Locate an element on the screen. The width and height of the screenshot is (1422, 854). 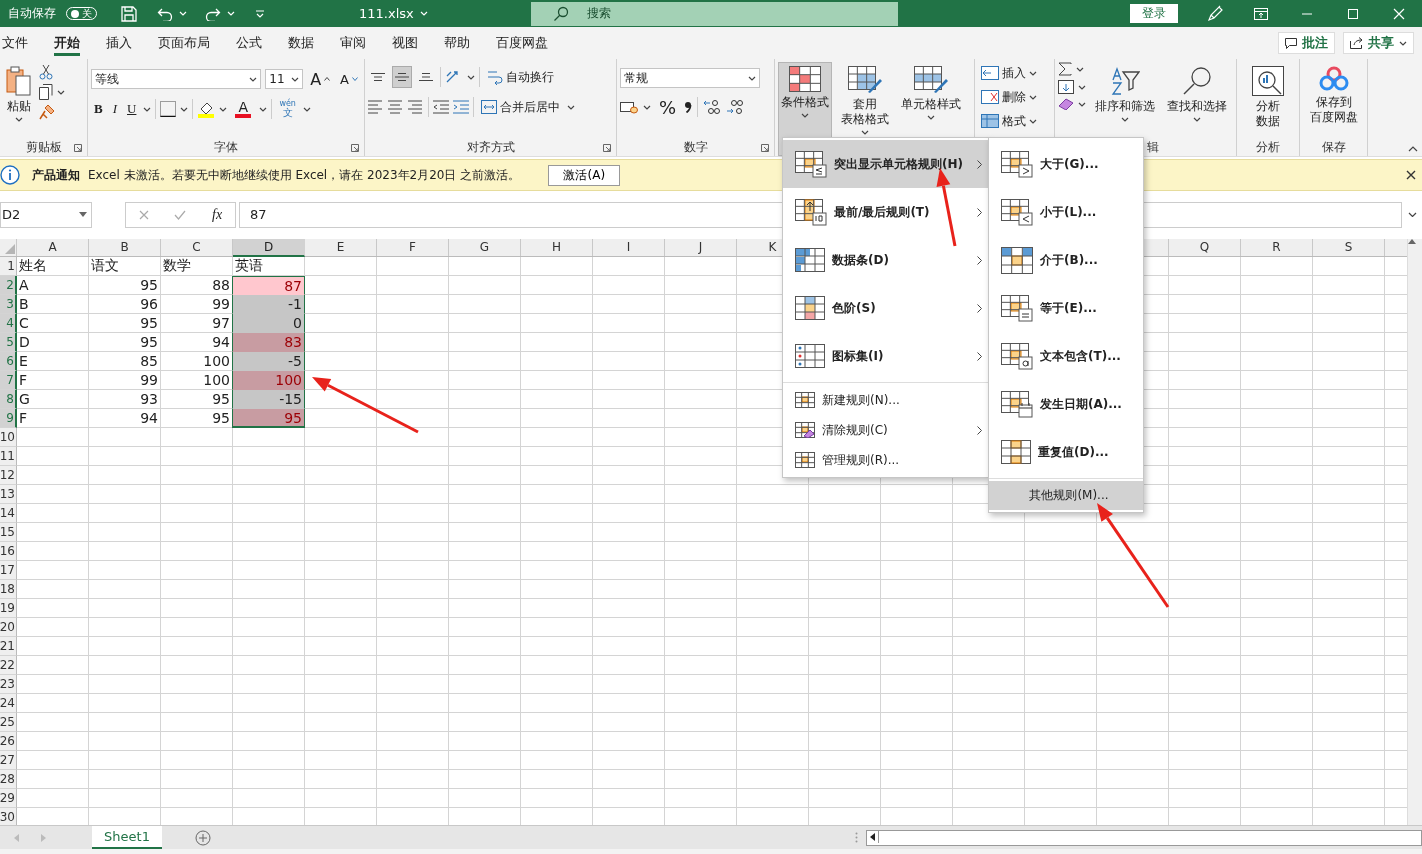
row-header: 13 is located at coordinates (8, 494).